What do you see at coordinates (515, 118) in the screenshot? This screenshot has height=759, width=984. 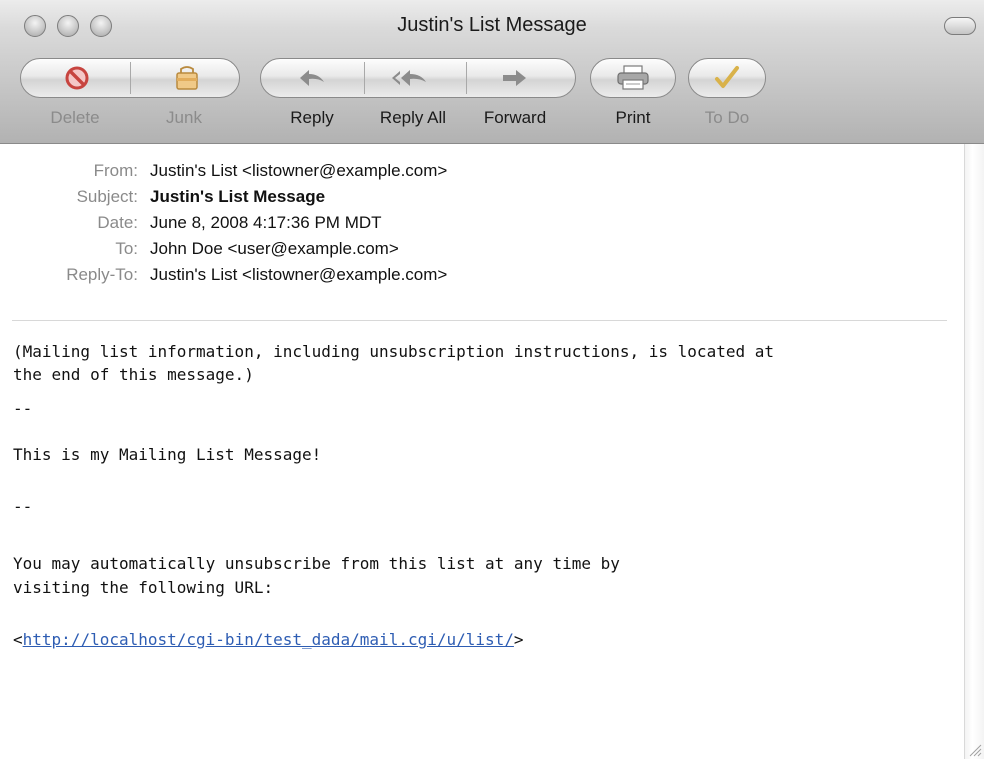 I see `forward-button-label: Forward` at bounding box center [515, 118].